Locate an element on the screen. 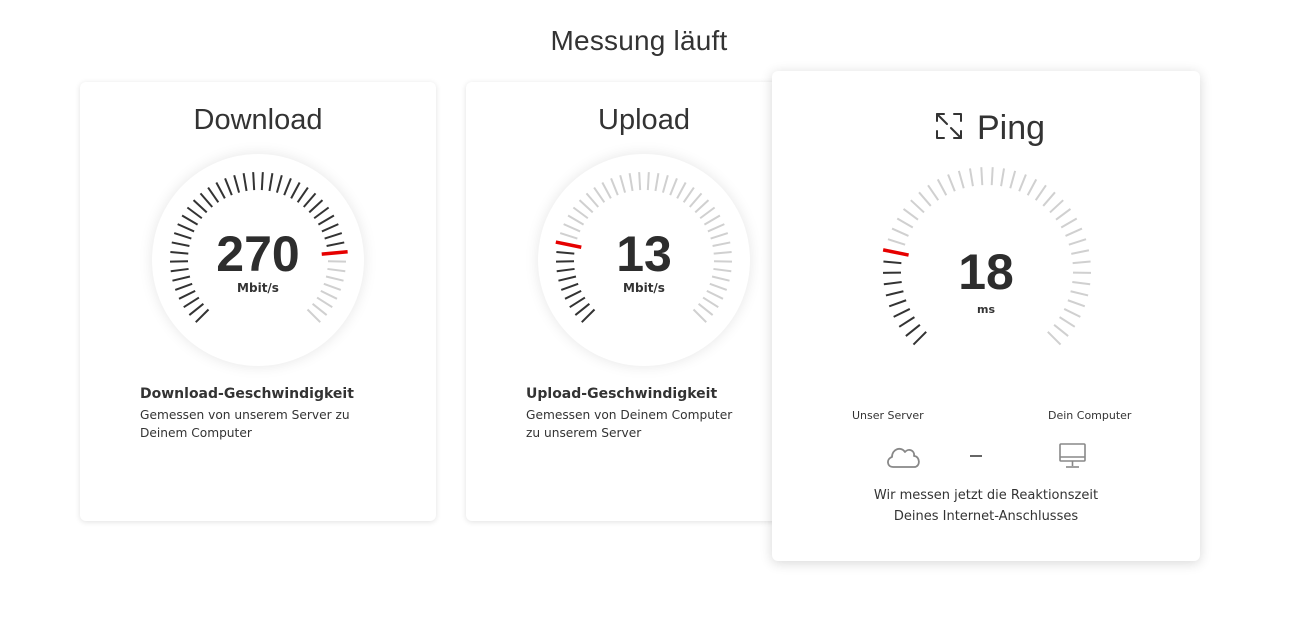 Image resolution: width=1302 pixels, height=637 pixels. ping-unit: ms is located at coordinates (985, 309).